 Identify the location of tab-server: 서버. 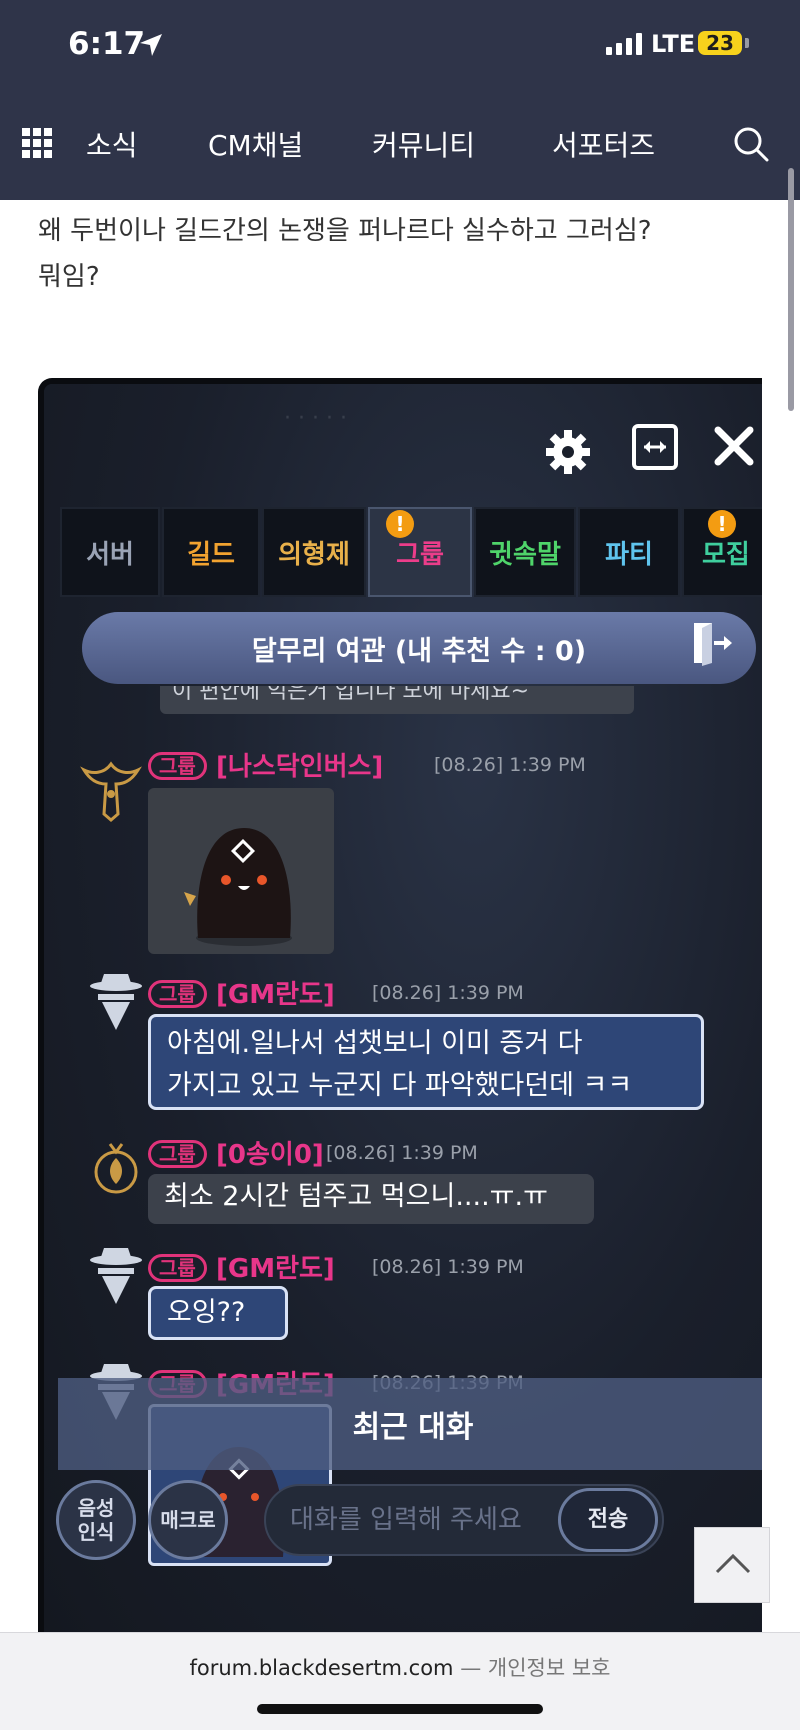
(110, 552).